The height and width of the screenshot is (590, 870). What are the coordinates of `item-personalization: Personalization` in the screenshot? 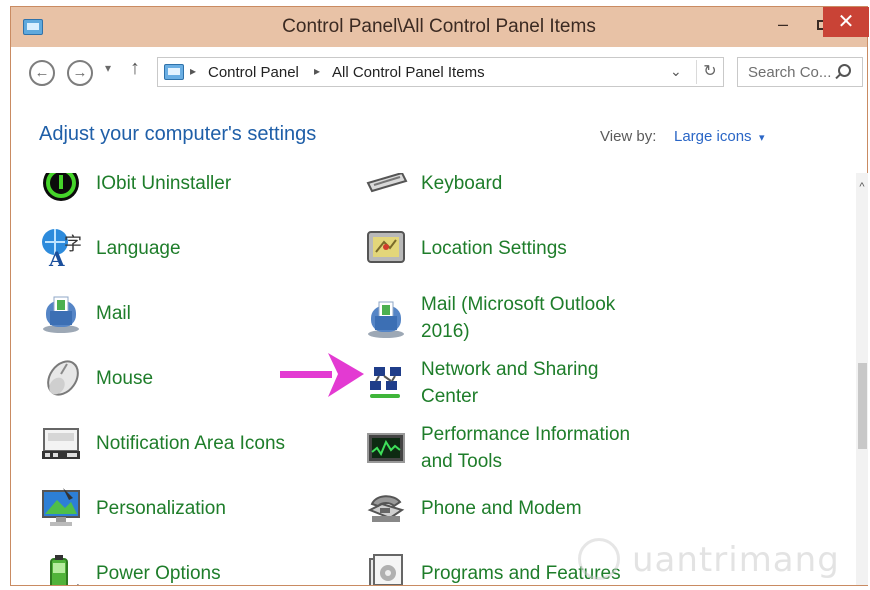 It's located at (132, 508).